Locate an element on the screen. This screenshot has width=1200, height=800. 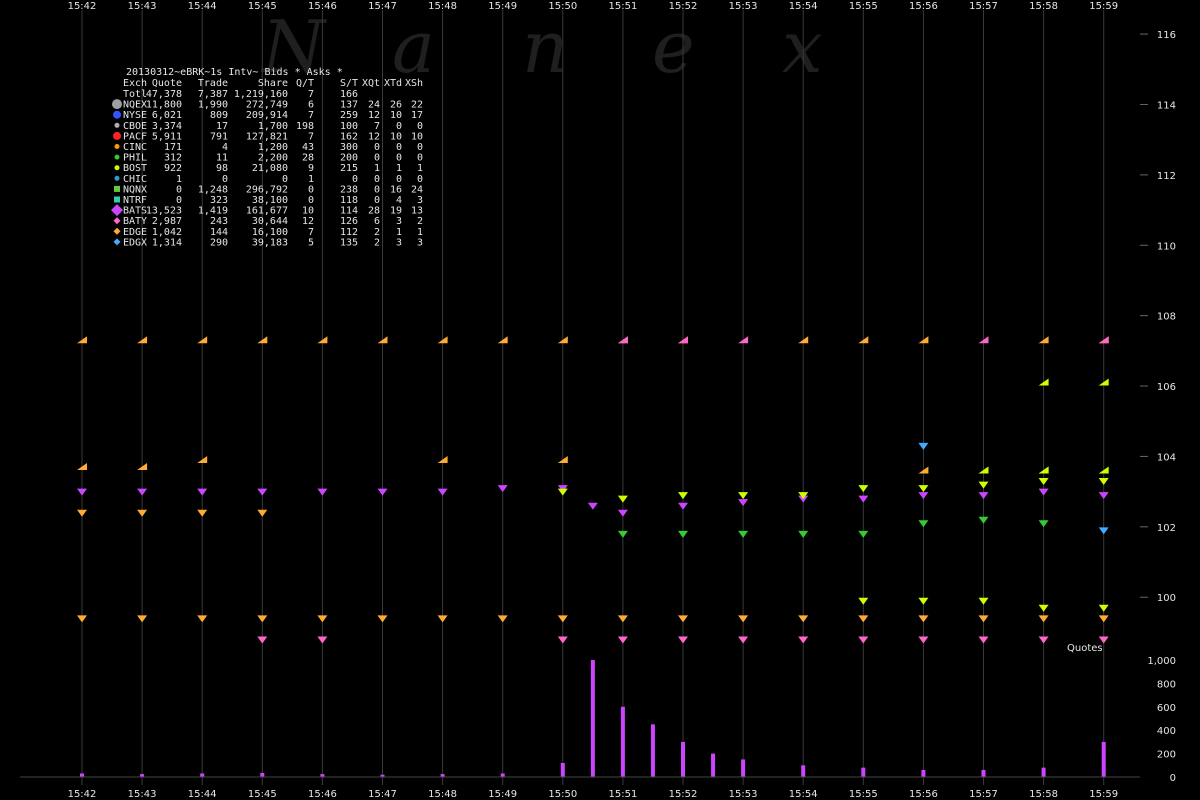
stats-cell-share: 39,183 is located at coordinates (270, 242).